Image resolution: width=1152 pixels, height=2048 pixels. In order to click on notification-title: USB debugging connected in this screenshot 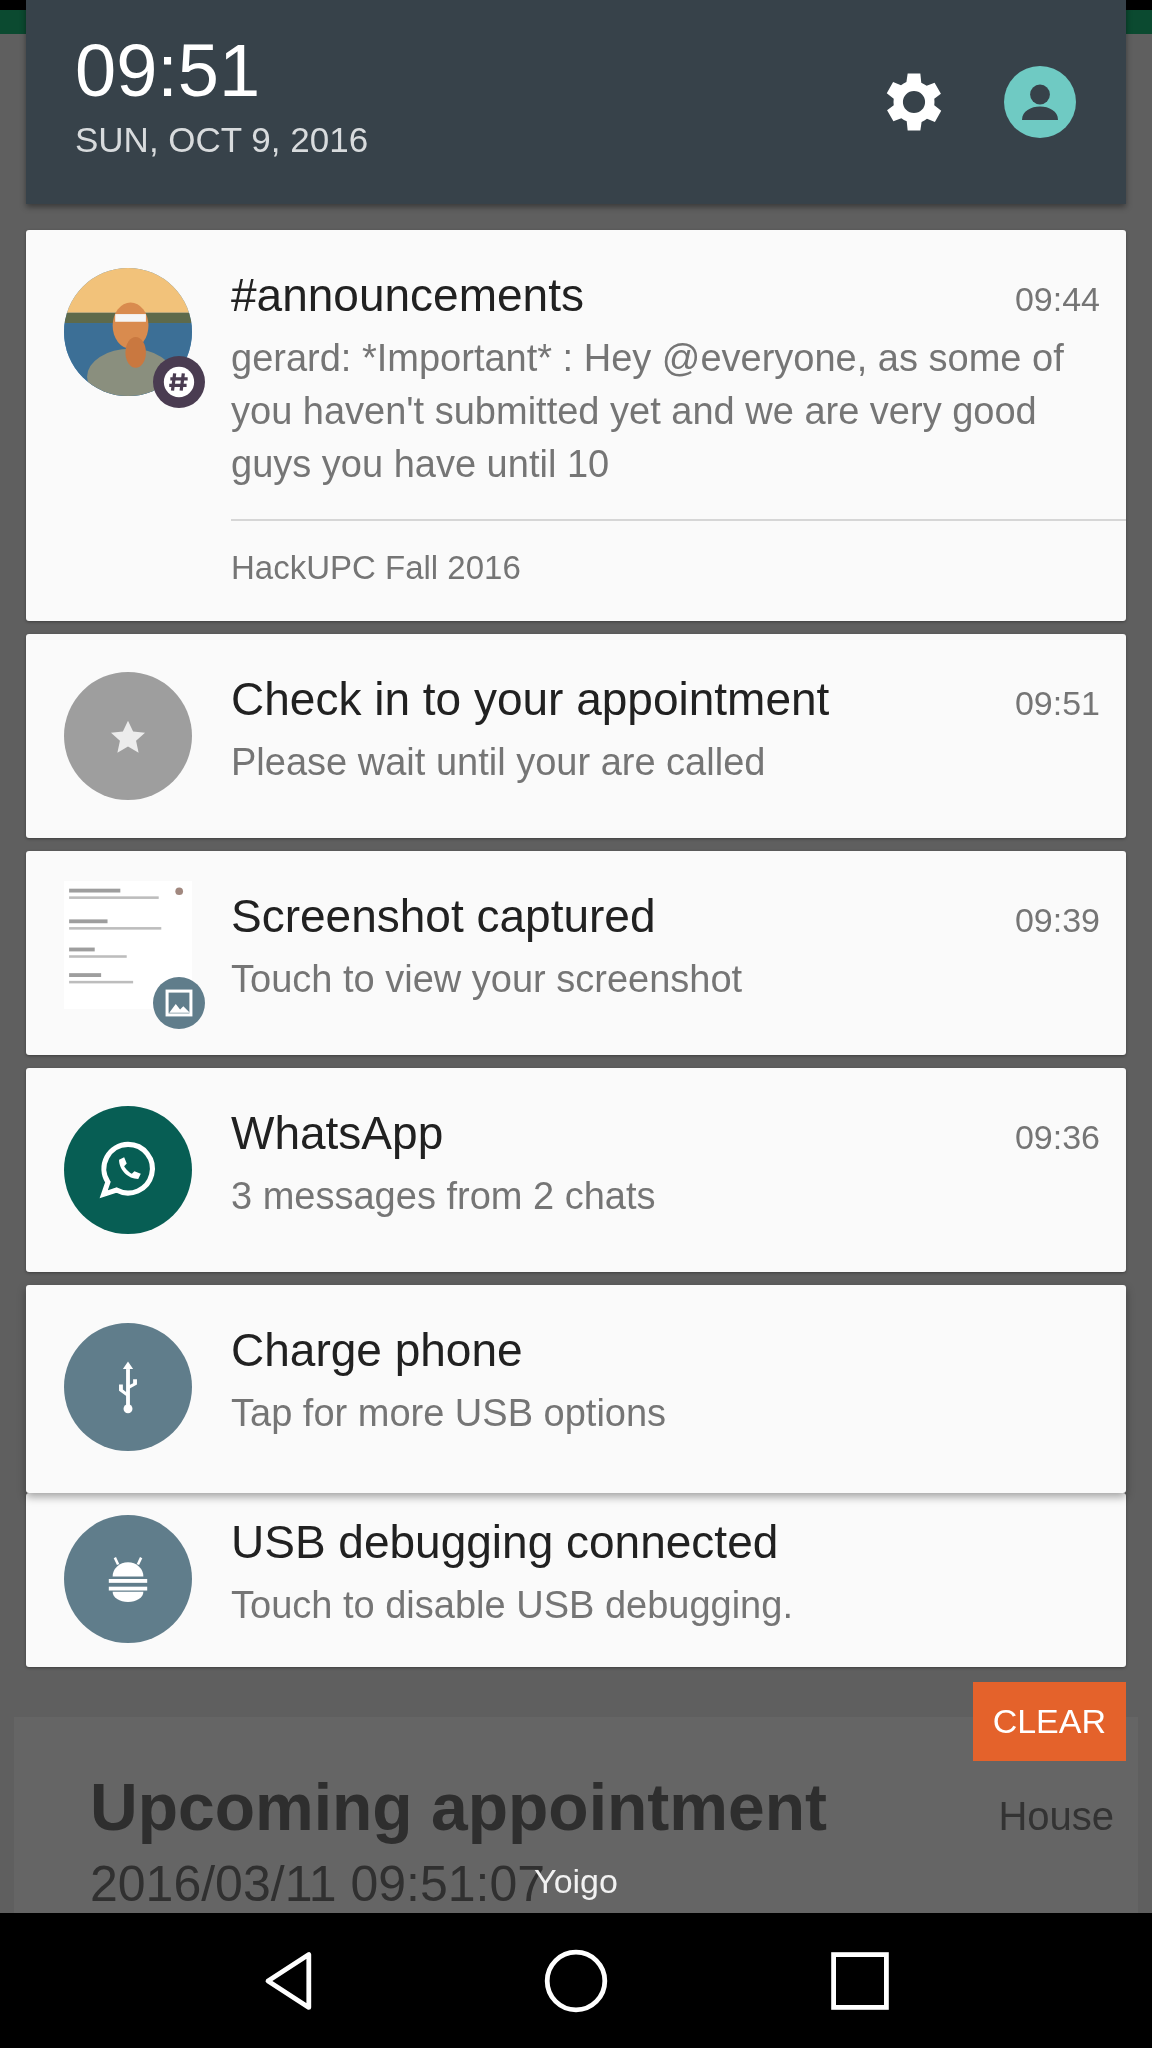, I will do `click(505, 1542)`.